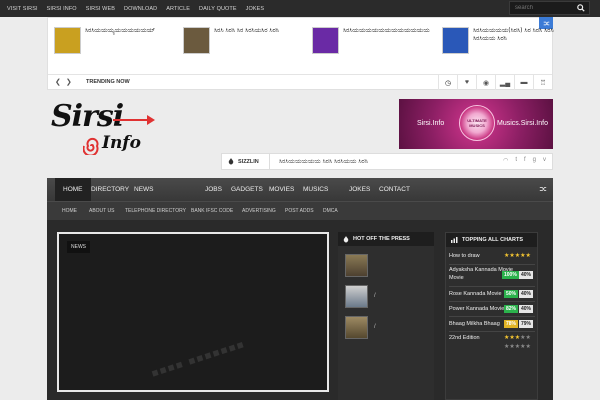 The width and height of the screenshot is (600, 400). What do you see at coordinates (101, 211) in the screenshot?
I see `subnav-about-us: ABOUT US` at bounding box center [101, 211].